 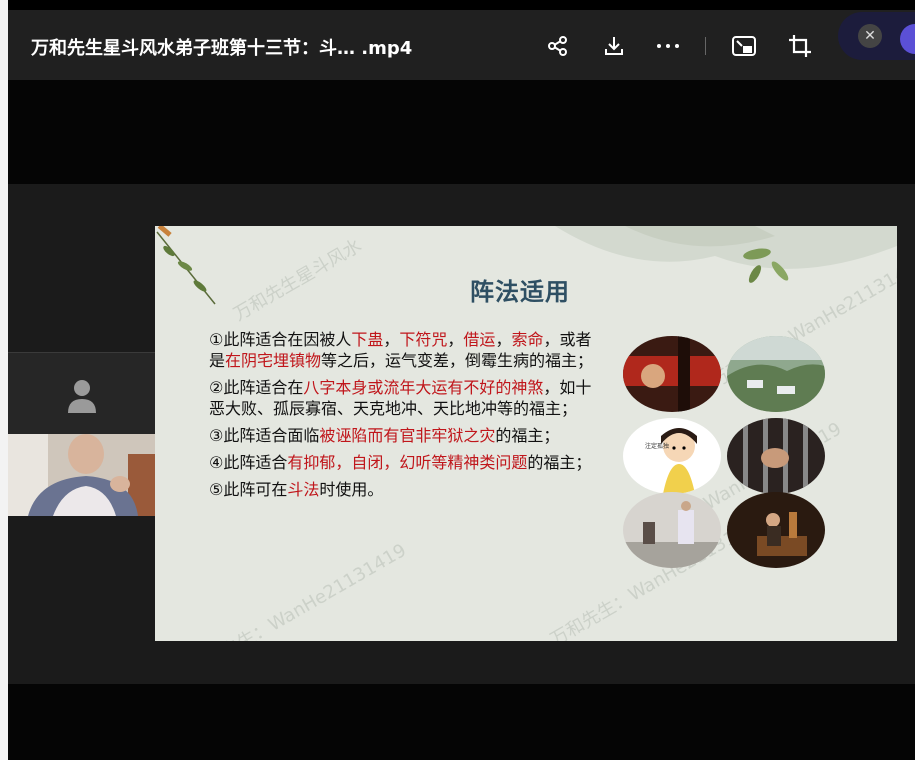 I want to click on slide-bullet-item: ④此阵适合有抑郁，自闭，幻听等精神类问题的福主；, so click(x=404, y=462).